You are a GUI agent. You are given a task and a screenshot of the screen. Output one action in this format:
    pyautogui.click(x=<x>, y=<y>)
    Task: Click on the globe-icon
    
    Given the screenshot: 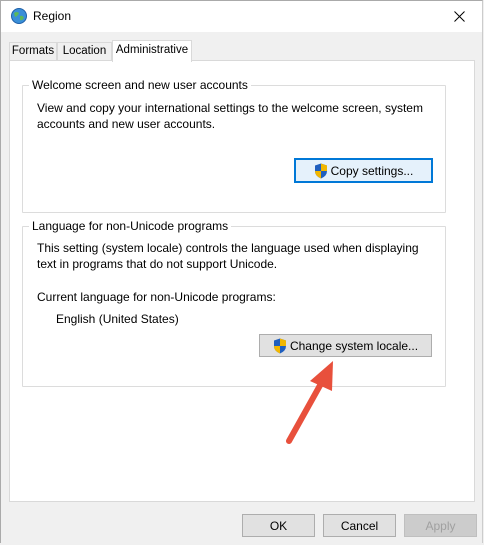 What is the action you would take?
    pyautogui.click(x=19, y=16)
    